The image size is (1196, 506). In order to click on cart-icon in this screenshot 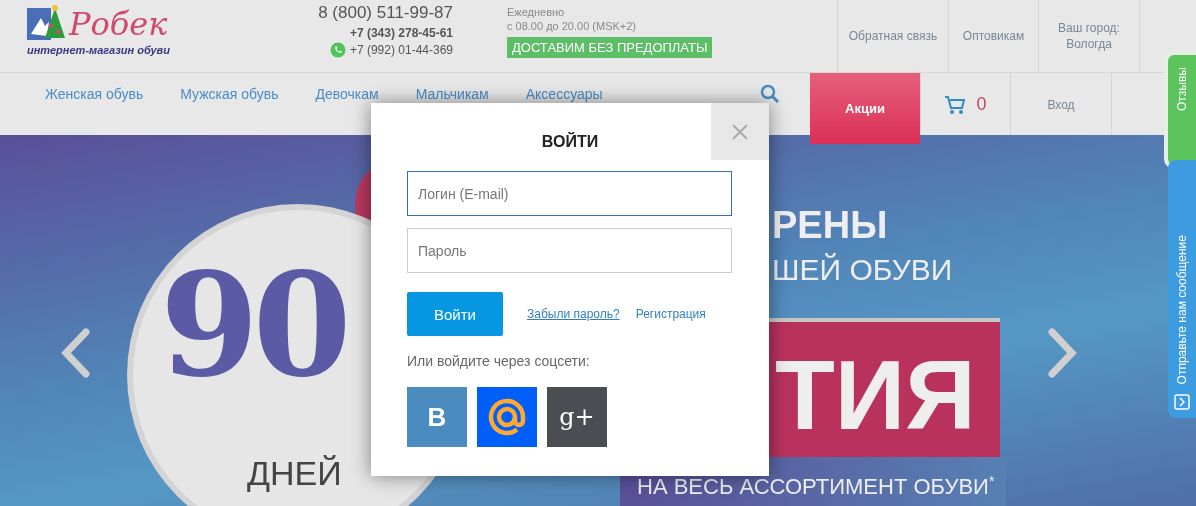, I will do `click(955, 104)`.